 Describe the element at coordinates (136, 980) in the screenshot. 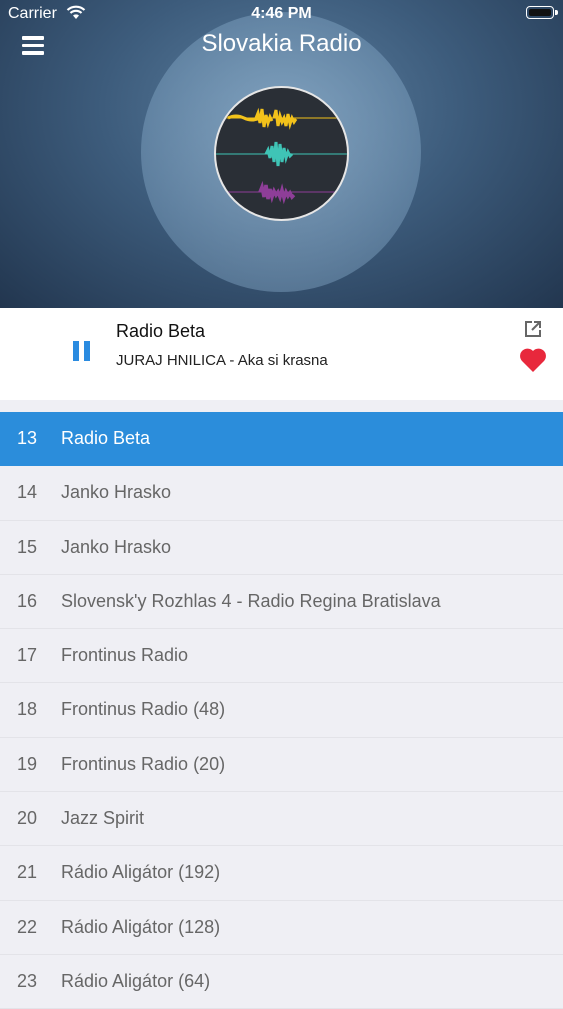

I see `station-name: Rádio Aligátor (64)` at that location.